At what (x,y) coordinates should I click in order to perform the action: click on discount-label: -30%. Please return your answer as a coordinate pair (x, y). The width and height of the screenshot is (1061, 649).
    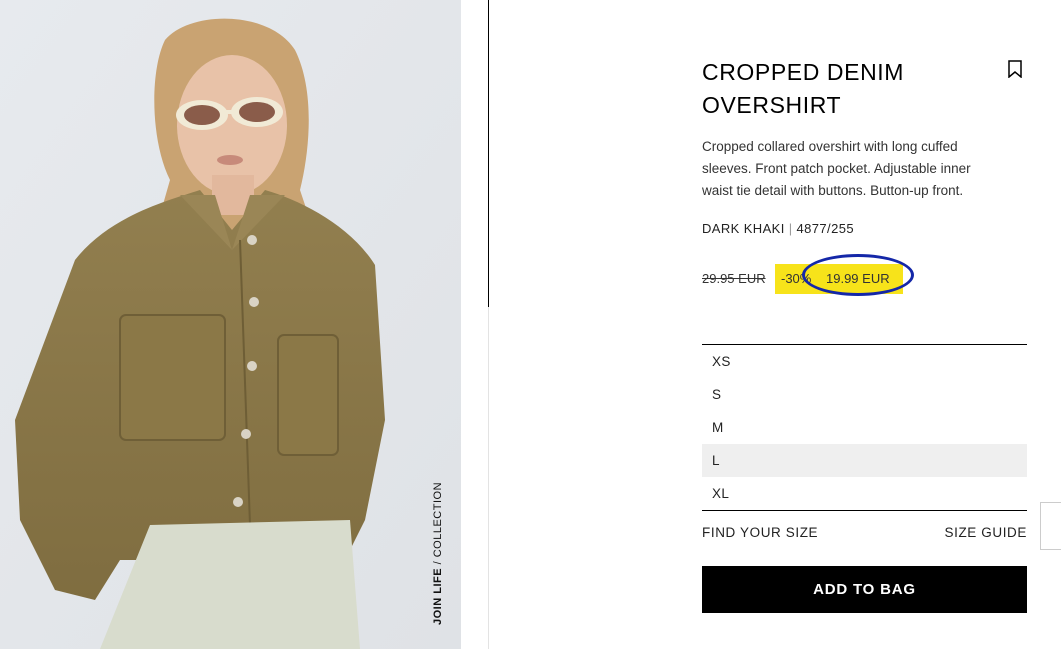
    Looking at the image, I should click on (796, 278).